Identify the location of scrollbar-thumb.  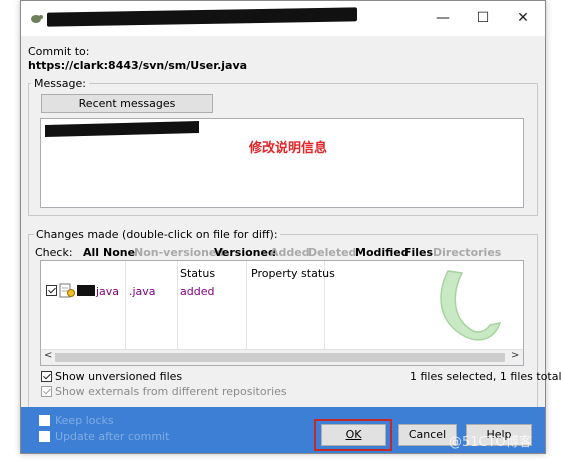
(280, 357).